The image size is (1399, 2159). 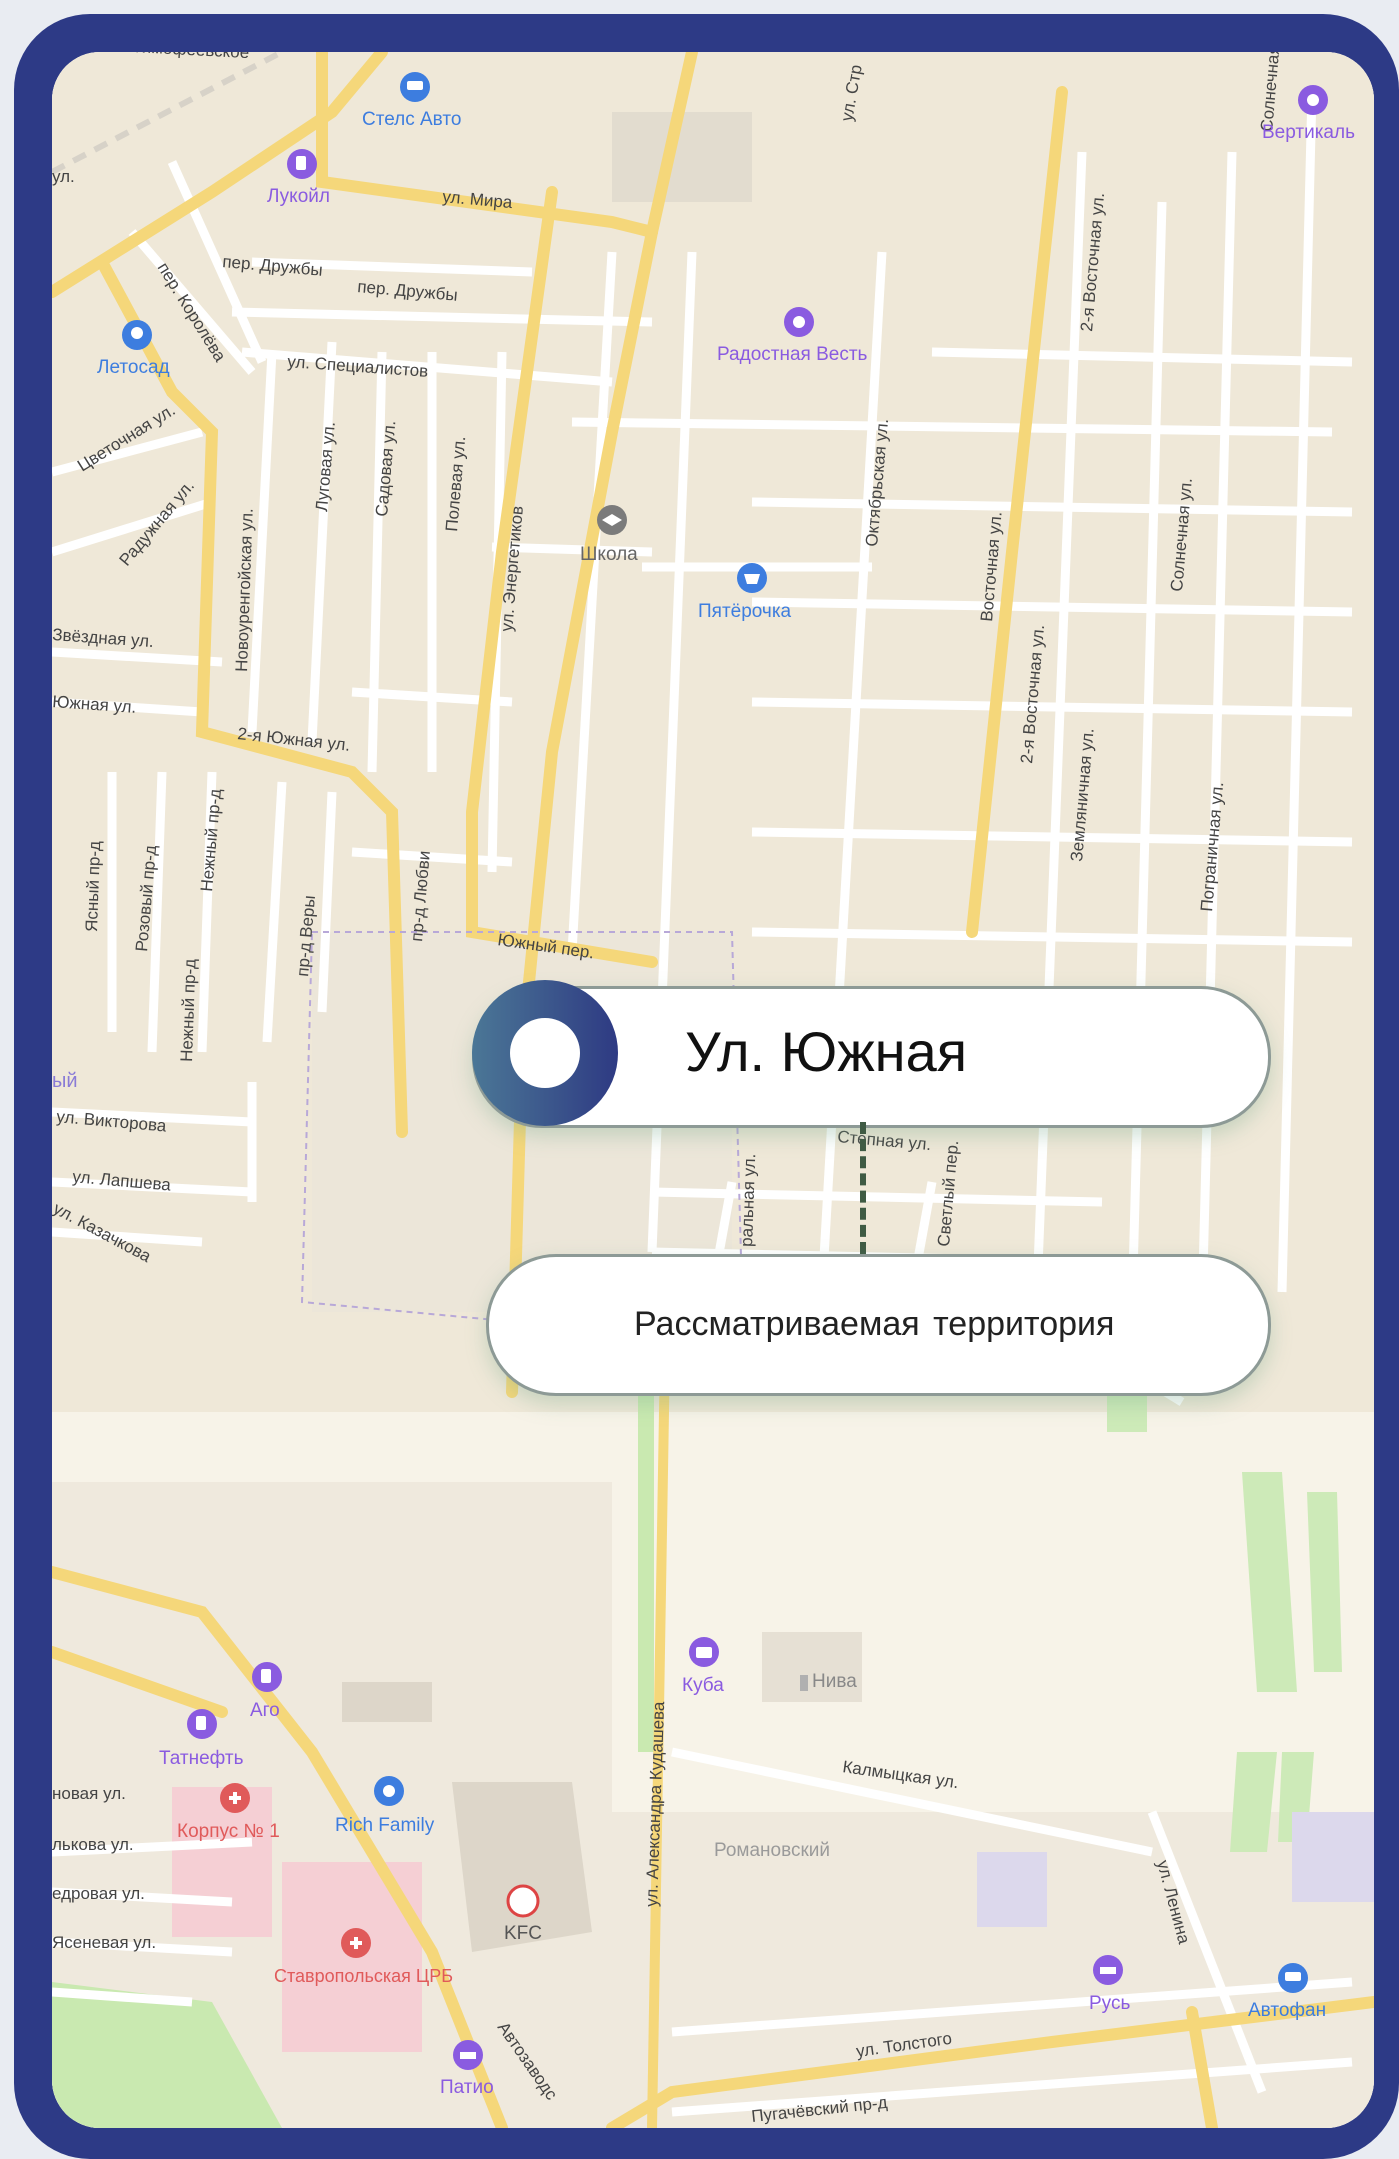 What do you see at coordinates (65, 1081) in the screenshot?
I see `district-label: ый` at bounding box center [65, 1081].